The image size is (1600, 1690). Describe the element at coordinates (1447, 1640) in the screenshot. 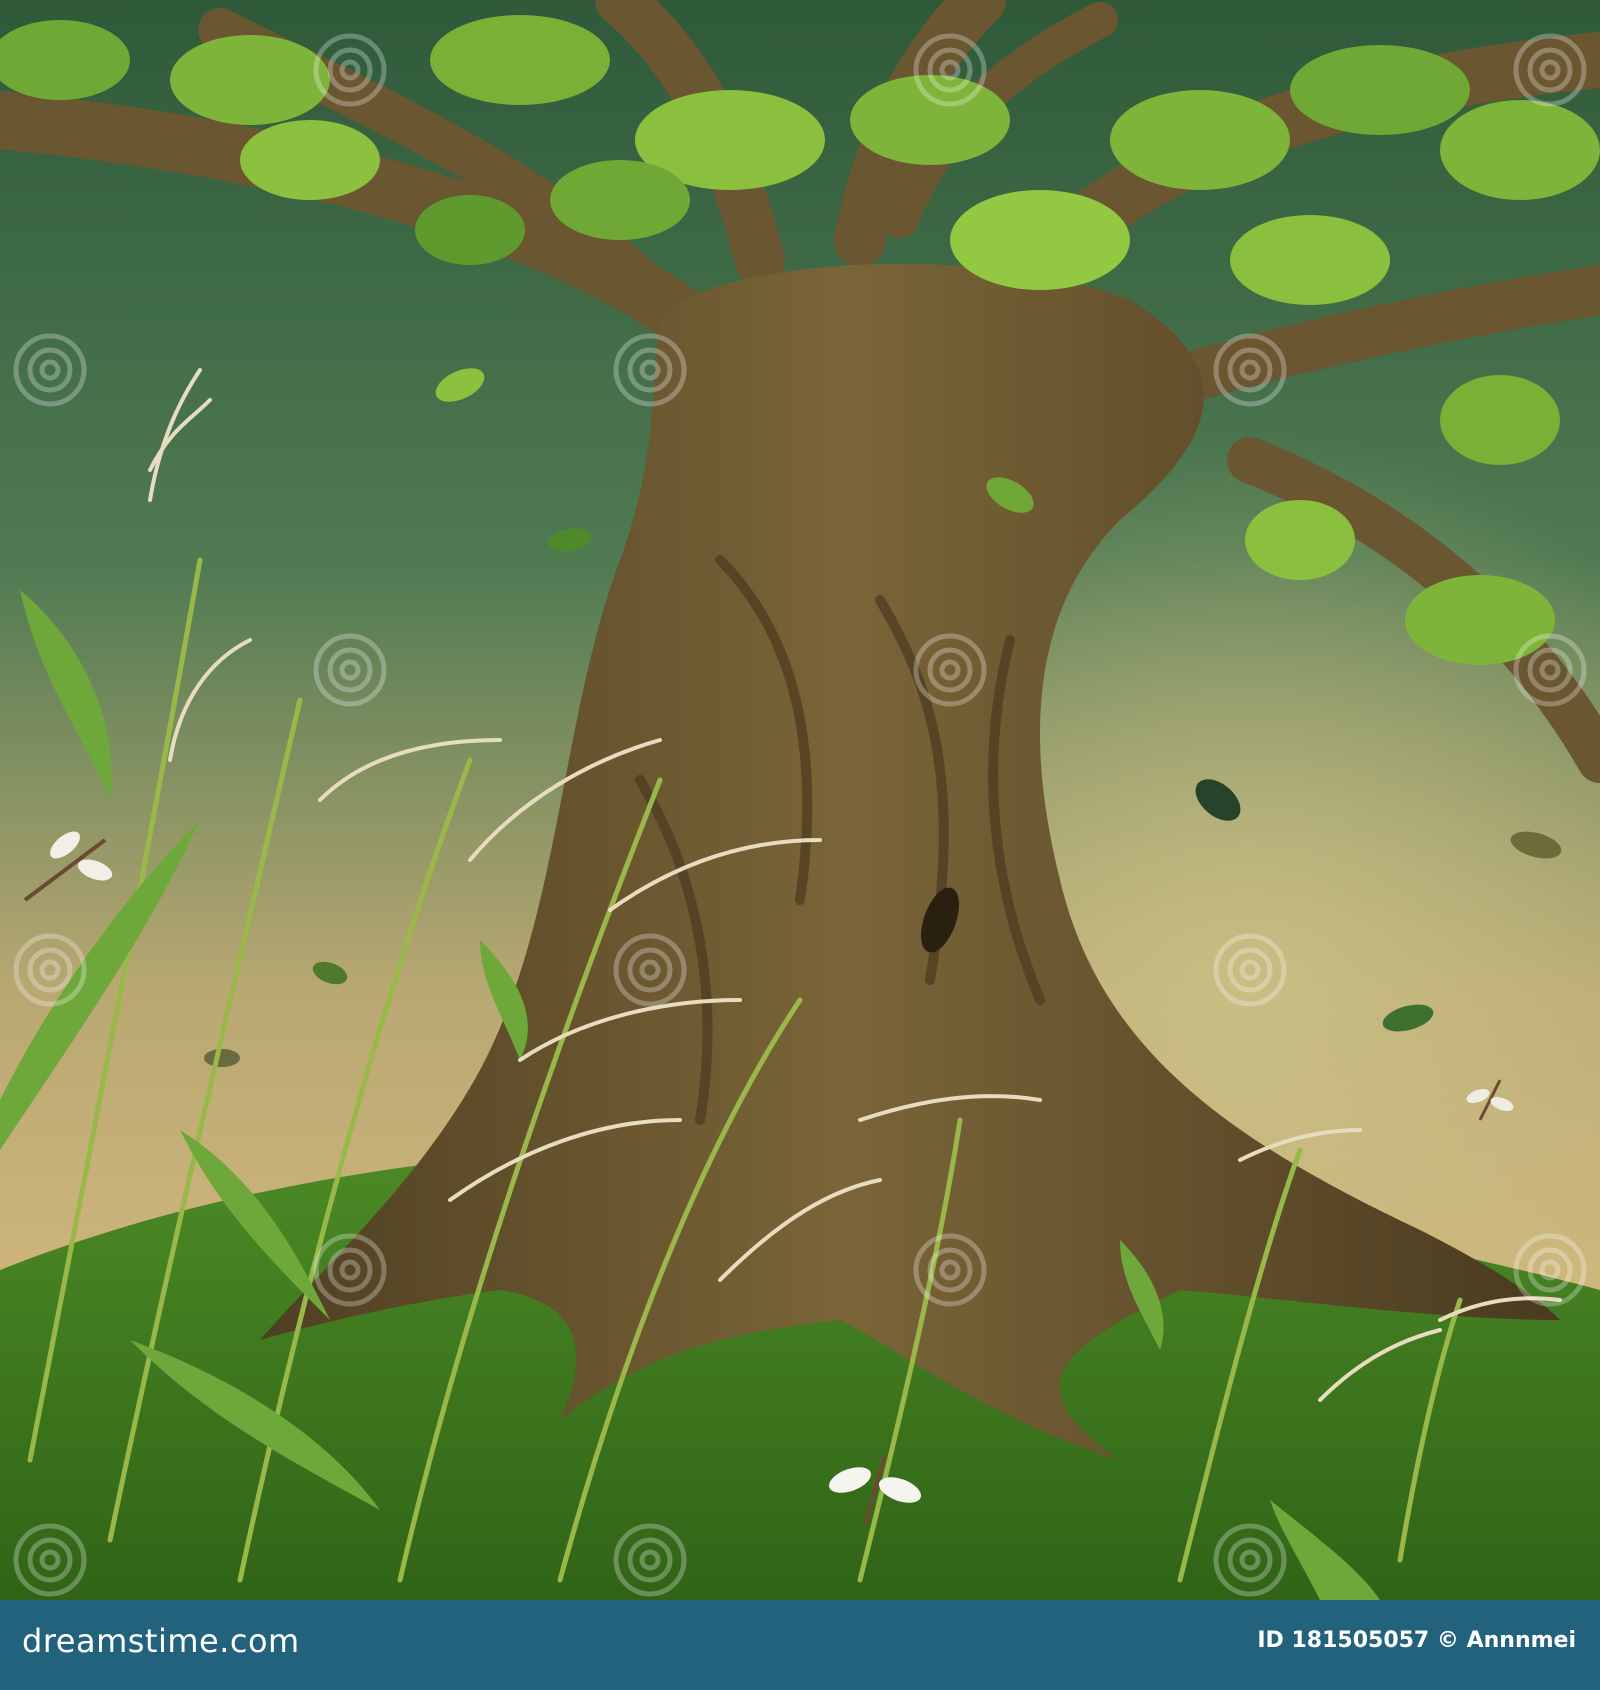

I see `copyright-symbol: ©` at that location.